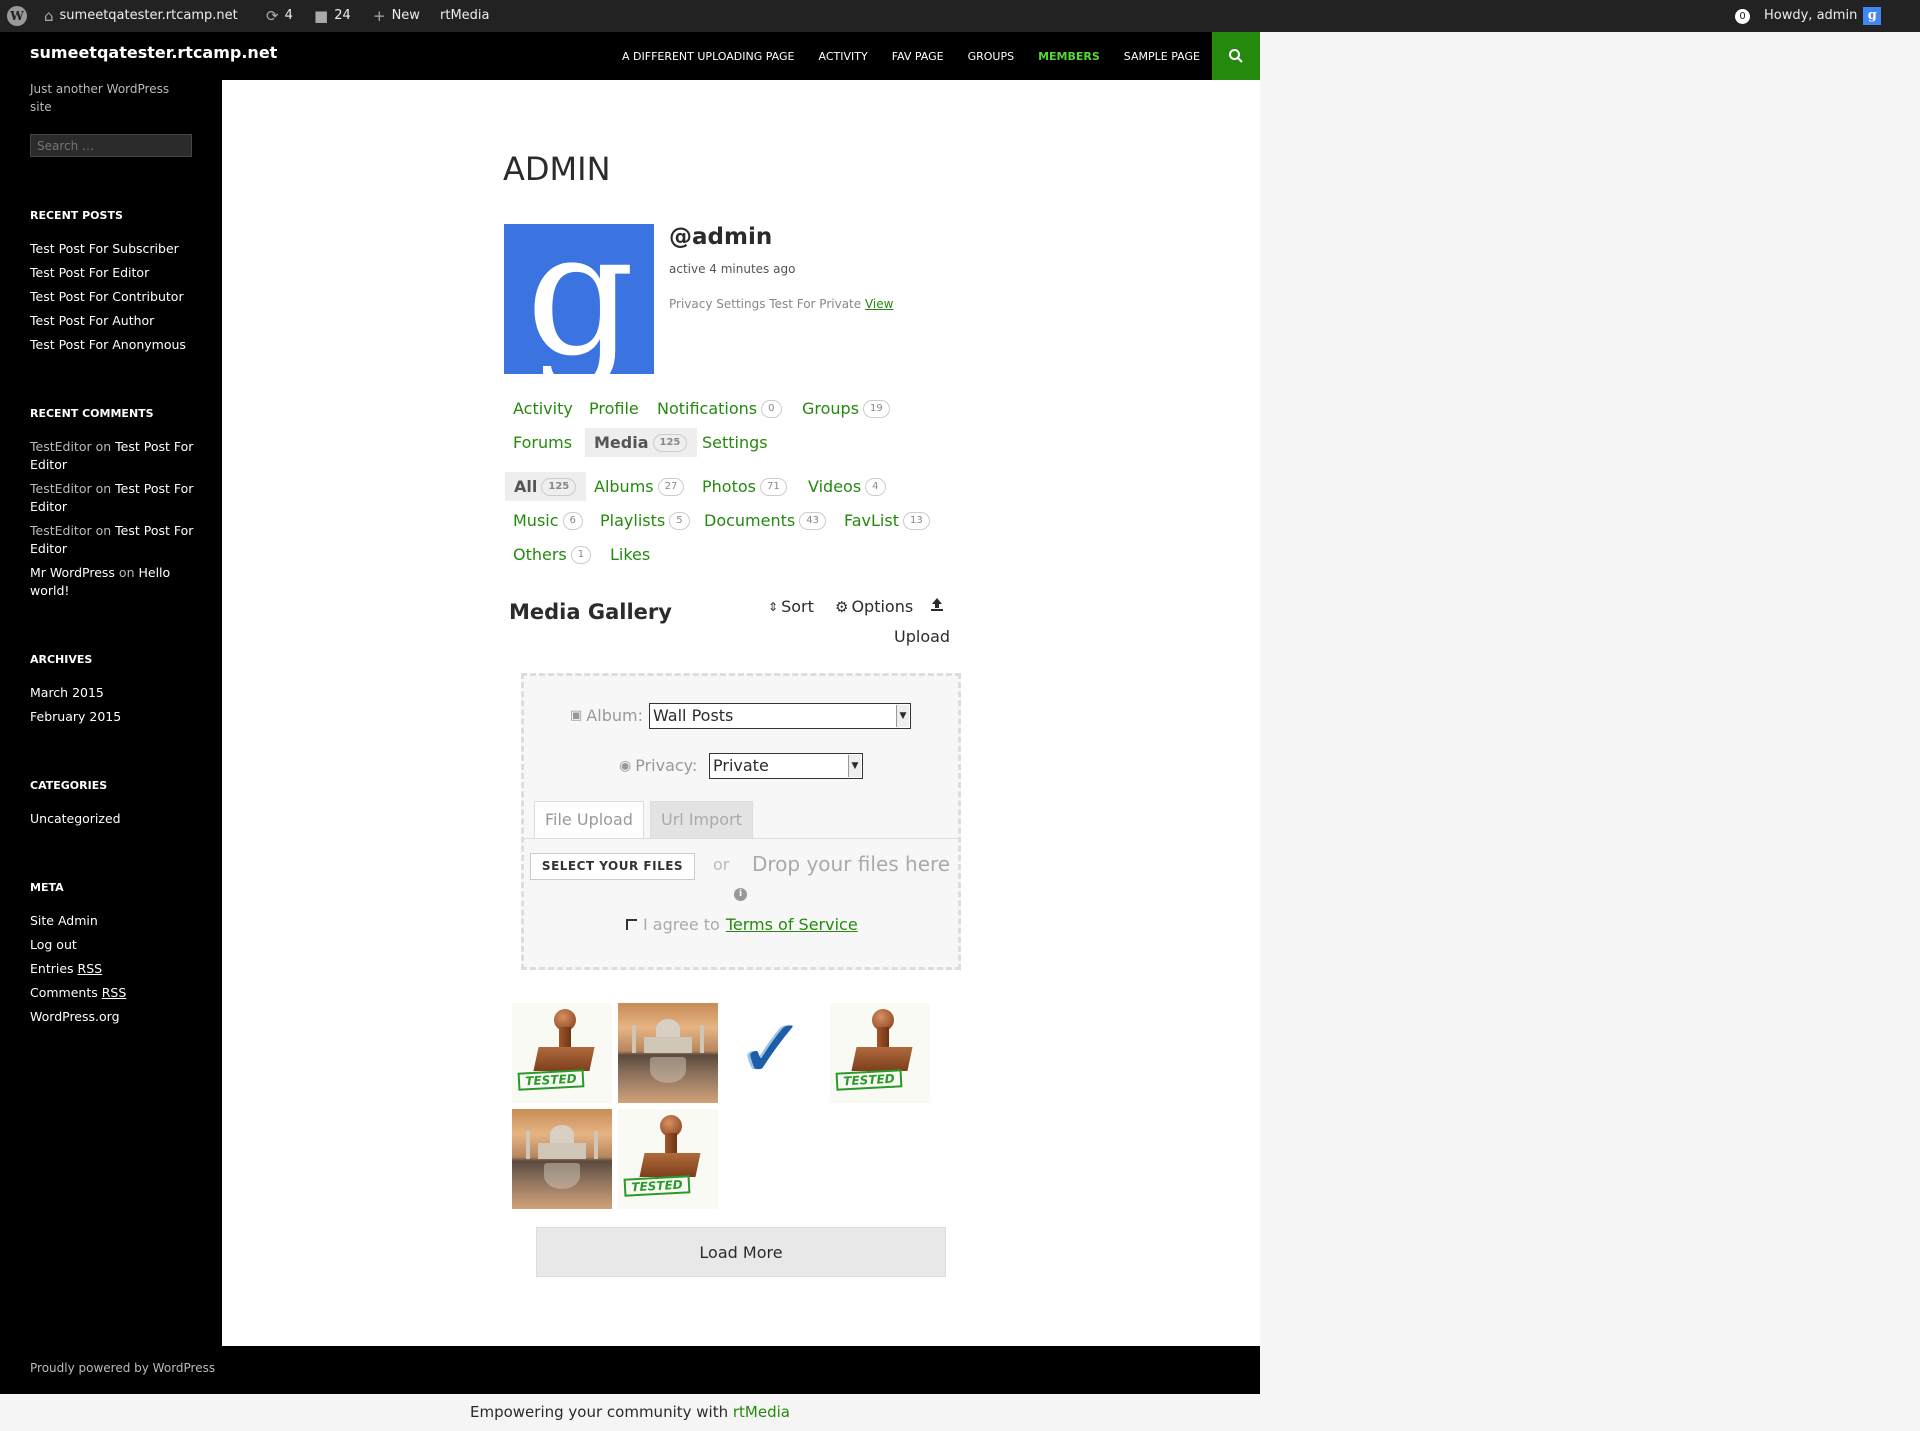  What do you see at coordinates (639, 486) in the screenshot?
I see `subtab-albums: Albums 27` at bounding box center [639, 486].